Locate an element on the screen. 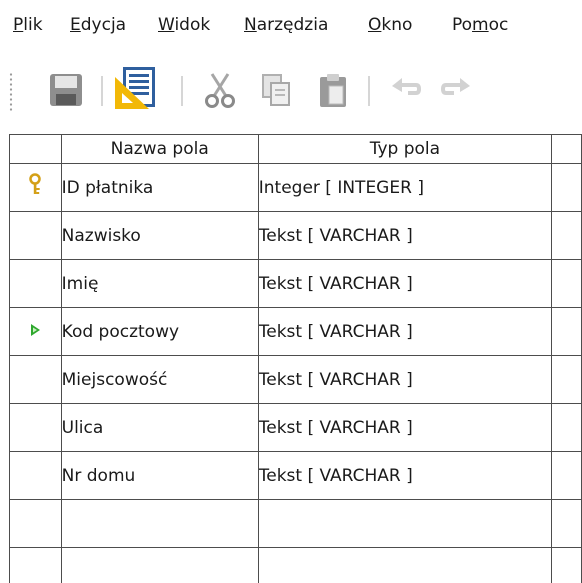 Image resolution: width=582 pixels, height=583 pixels. field-name-cell: Imię is located at coordinates (159, 283).